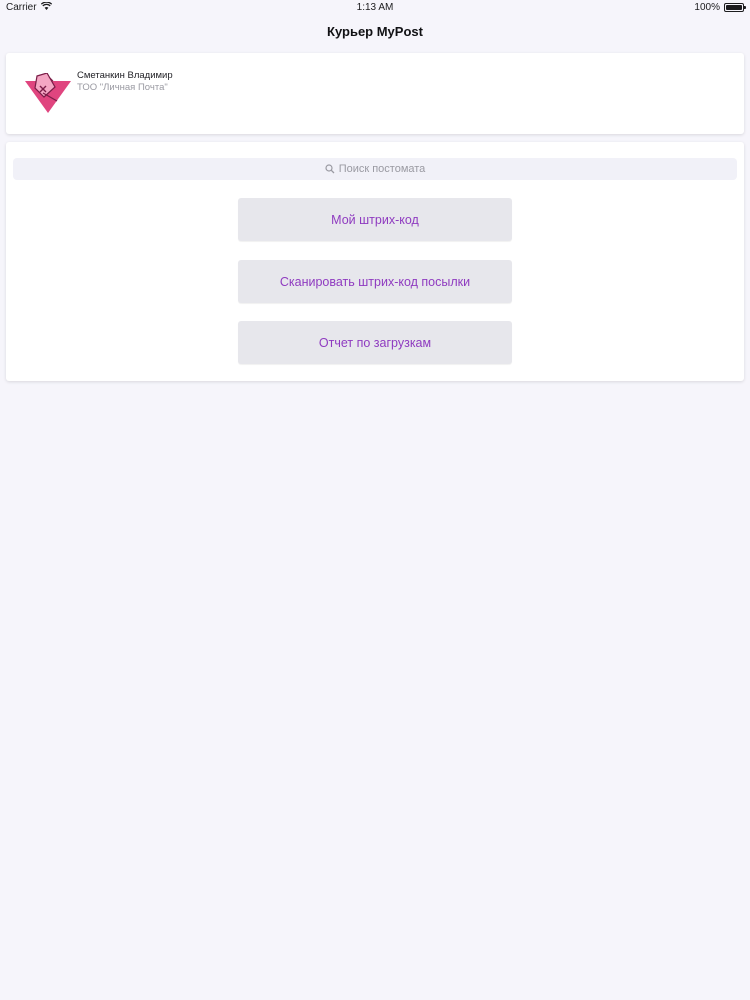 Image resolution: width=750 pixels, height=1000 pixels. What do you see at coordinates (375, 219) in the screenshot?
I see `my-barcode-button: Мой штрих-код` at bounding box center [375, 219].